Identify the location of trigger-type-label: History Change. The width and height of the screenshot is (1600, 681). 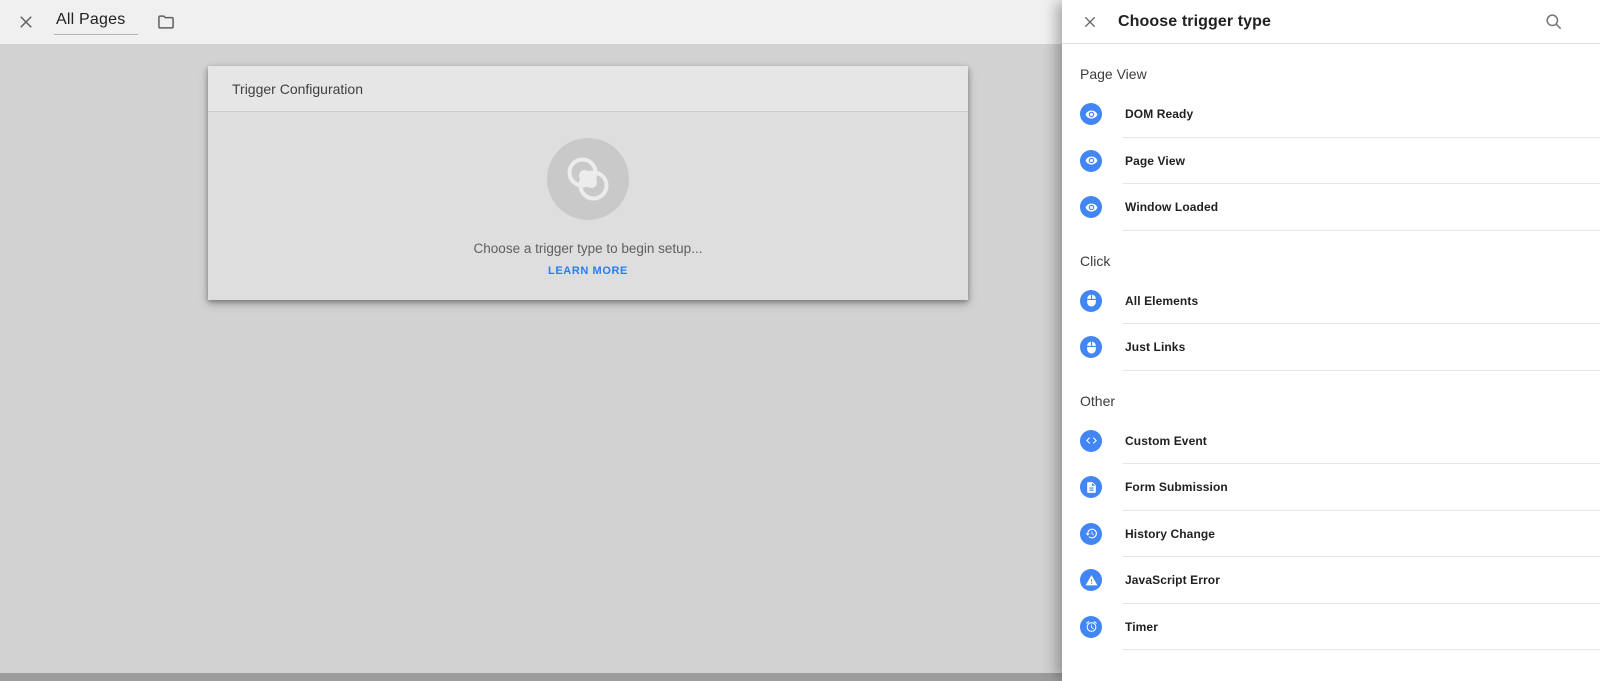
(1170, 533).